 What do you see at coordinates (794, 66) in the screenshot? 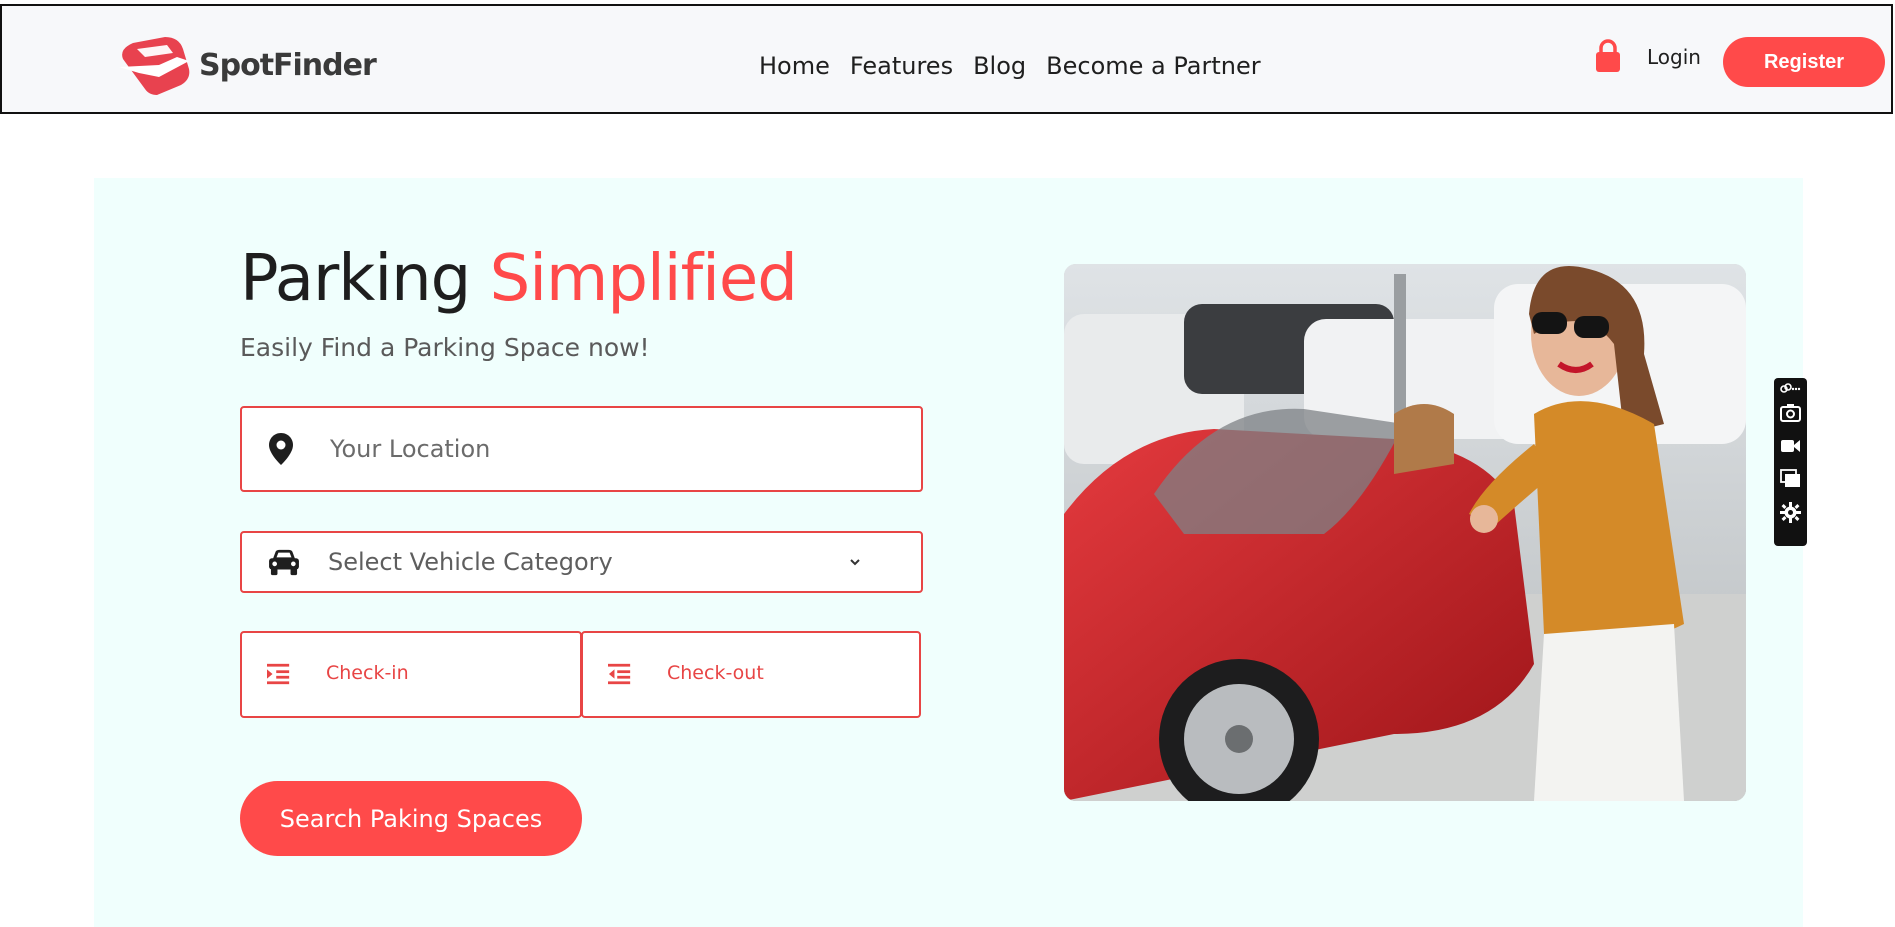
I see `nav-home: Home` at bounding box center [794, 66].